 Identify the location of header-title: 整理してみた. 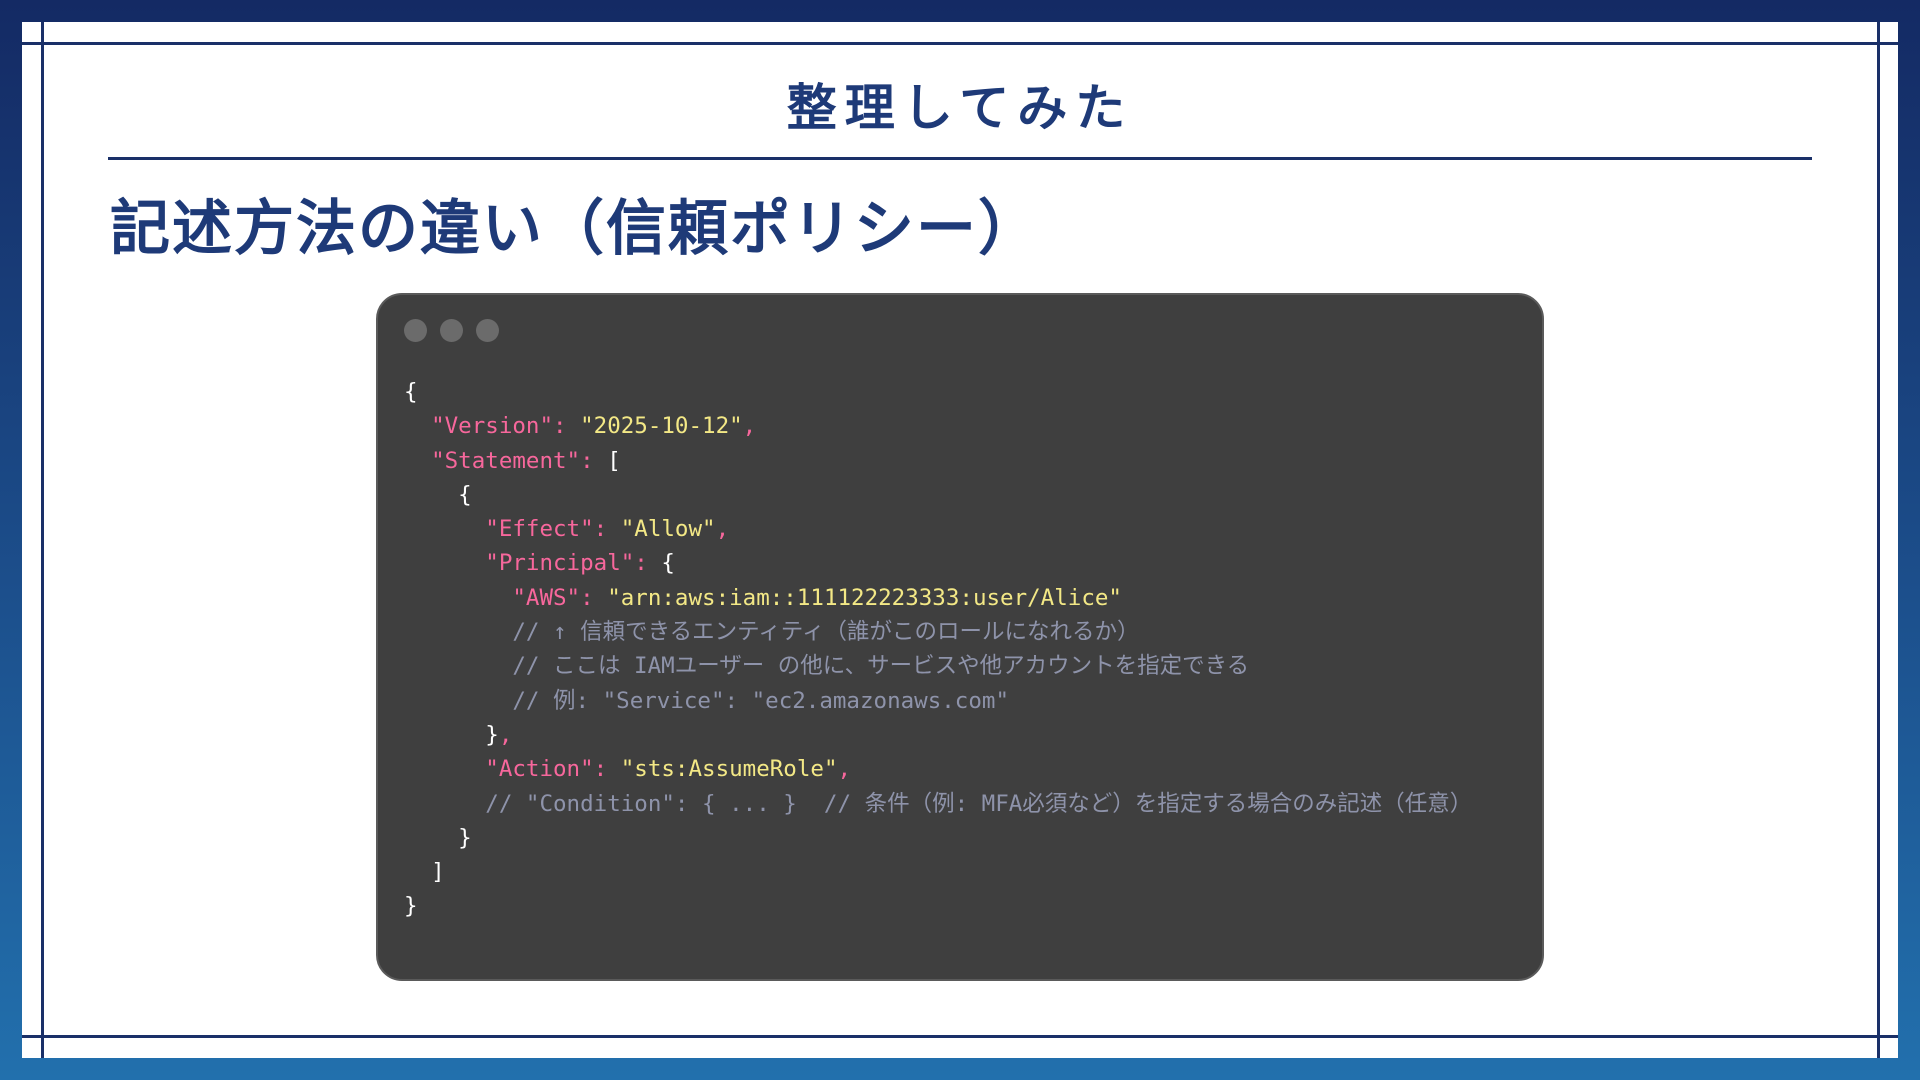
(960, 108).